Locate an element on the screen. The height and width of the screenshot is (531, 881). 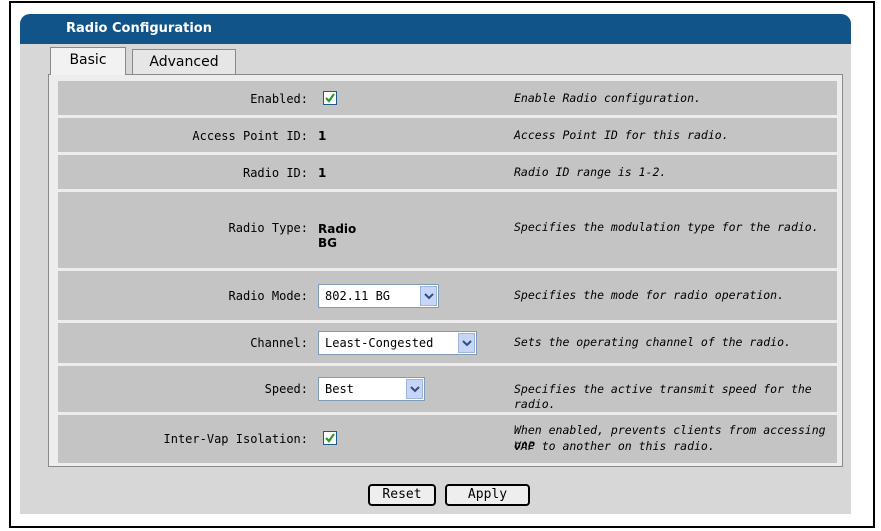
radio-mode-select: 802.11 BG is located at coordinates (378, 296).